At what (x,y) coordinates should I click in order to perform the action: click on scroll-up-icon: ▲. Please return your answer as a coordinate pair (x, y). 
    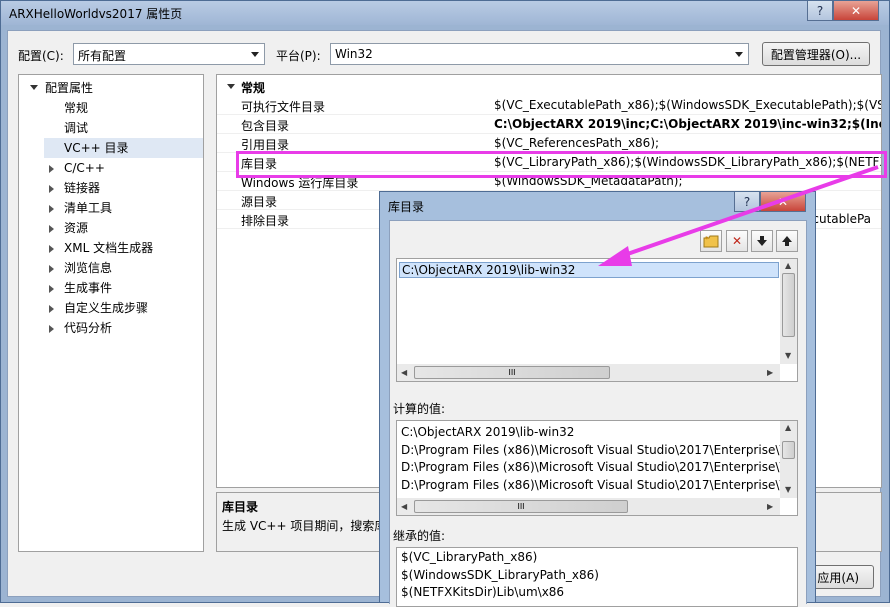
    Looking at the image, I should click on (788, 427).